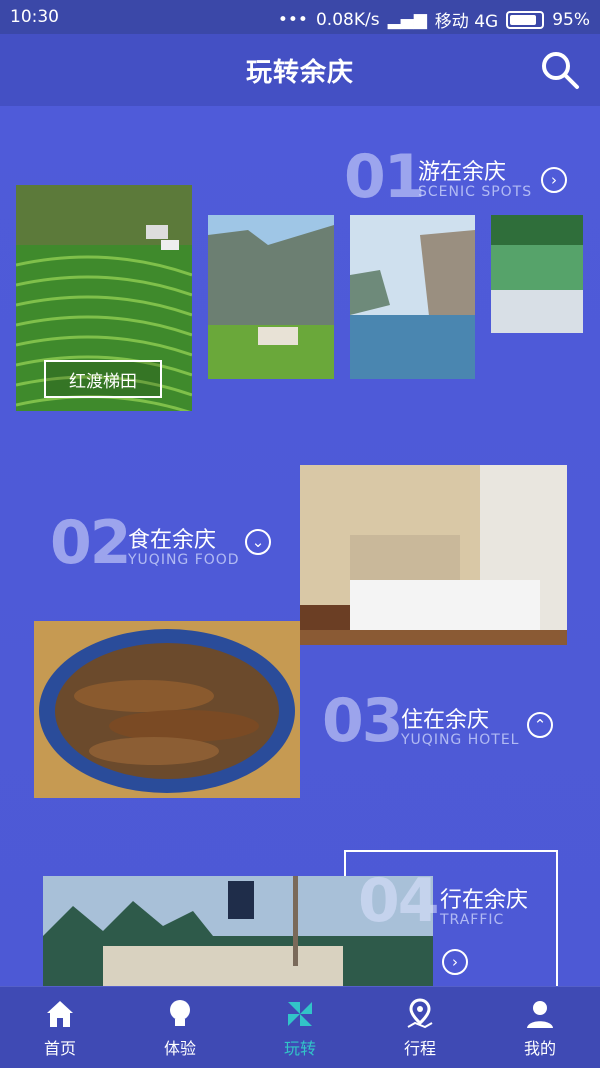  Describe the element at coordinates (433, 555) in the screenshot. I see `hotel-photo` at that location.